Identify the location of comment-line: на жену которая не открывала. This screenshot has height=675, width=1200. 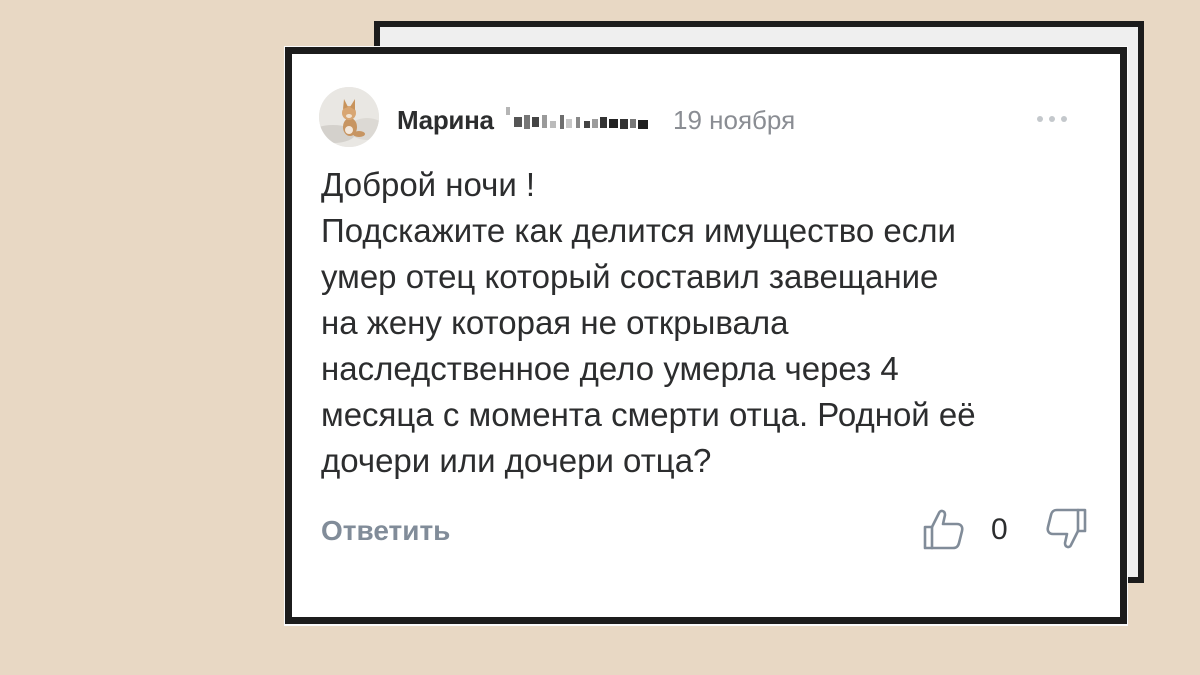
(555, 322).